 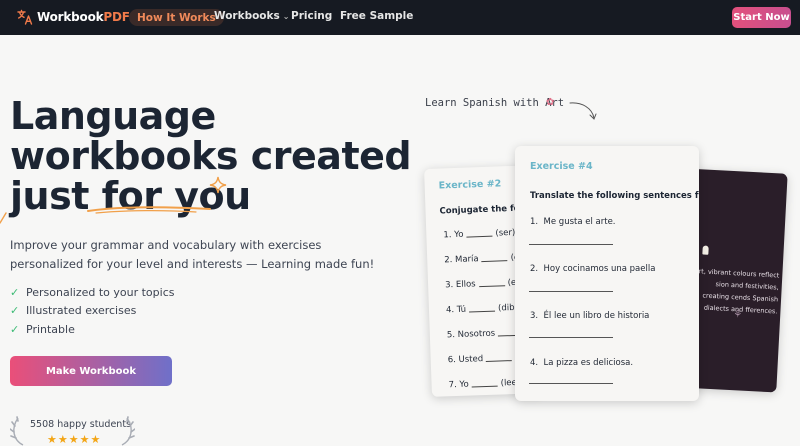 What do you see at coordinates (247, 16) in the screenshot?
I see `nav-workbooks-label: Workbooks` at bounding box center [247, 16].